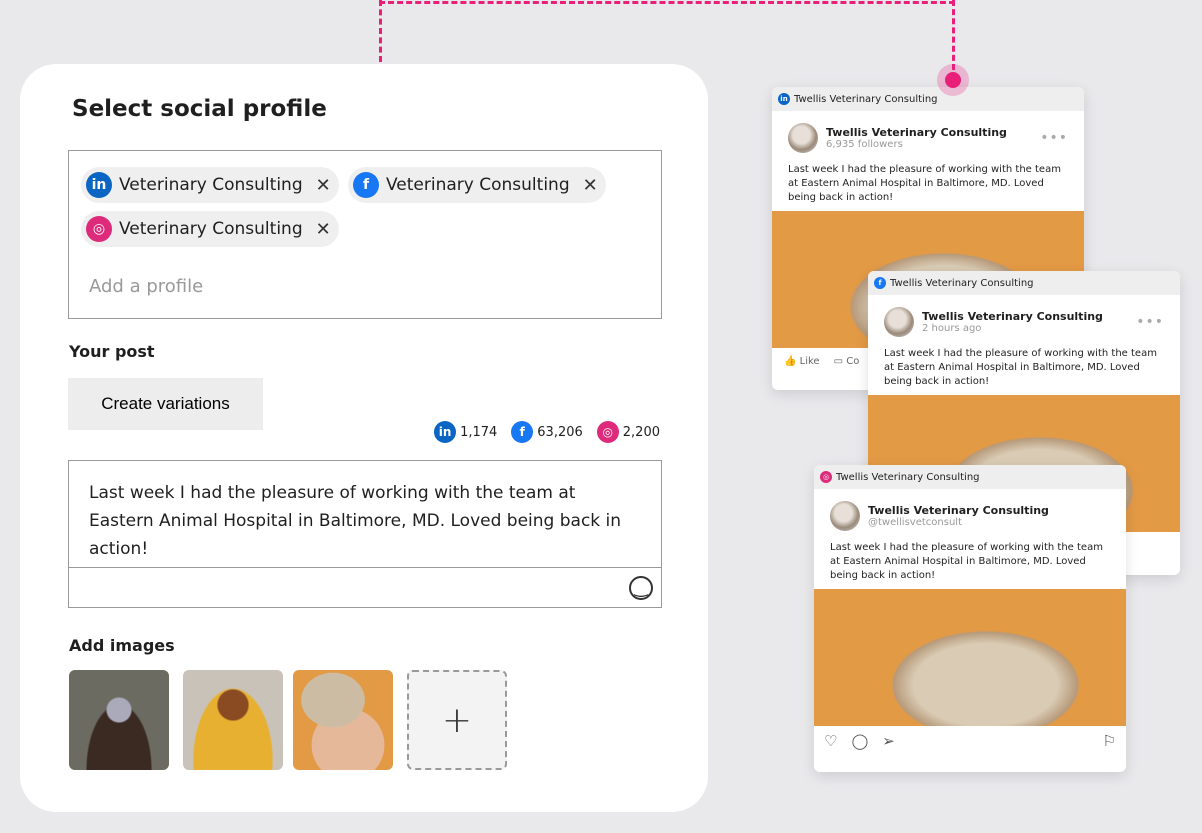 This screenshot has height=833, width=1202. I want to click on bookmark-icon: ⚐, so click(1109, 741).